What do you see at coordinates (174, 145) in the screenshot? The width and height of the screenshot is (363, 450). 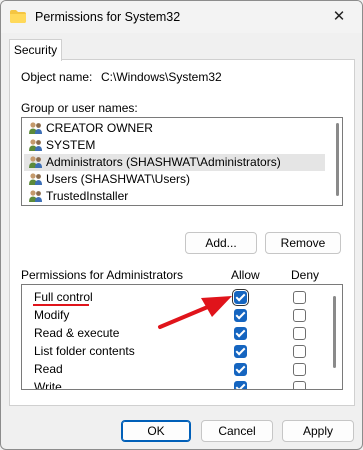 I see `list-item-system: SYSTEM` at bounding box center [174, 145].